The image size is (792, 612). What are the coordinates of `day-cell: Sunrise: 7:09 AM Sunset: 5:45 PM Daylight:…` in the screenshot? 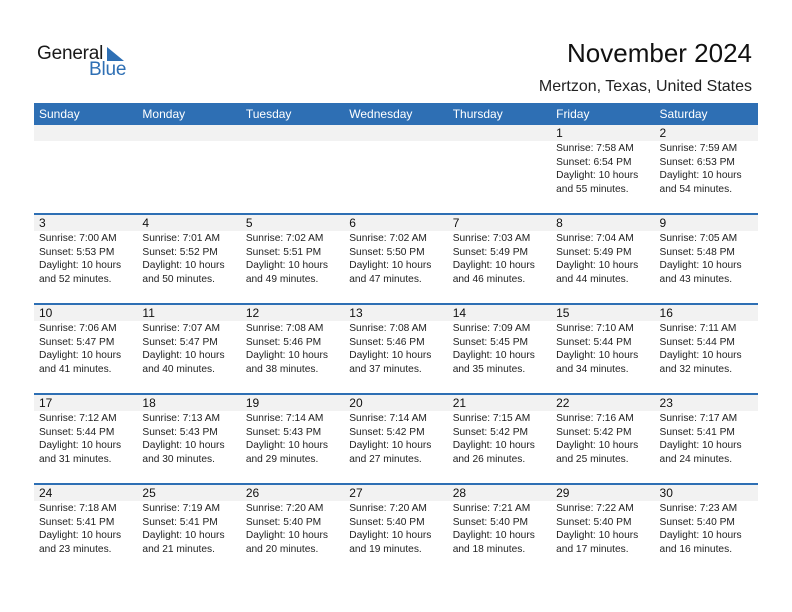 It's located at (499, 348).